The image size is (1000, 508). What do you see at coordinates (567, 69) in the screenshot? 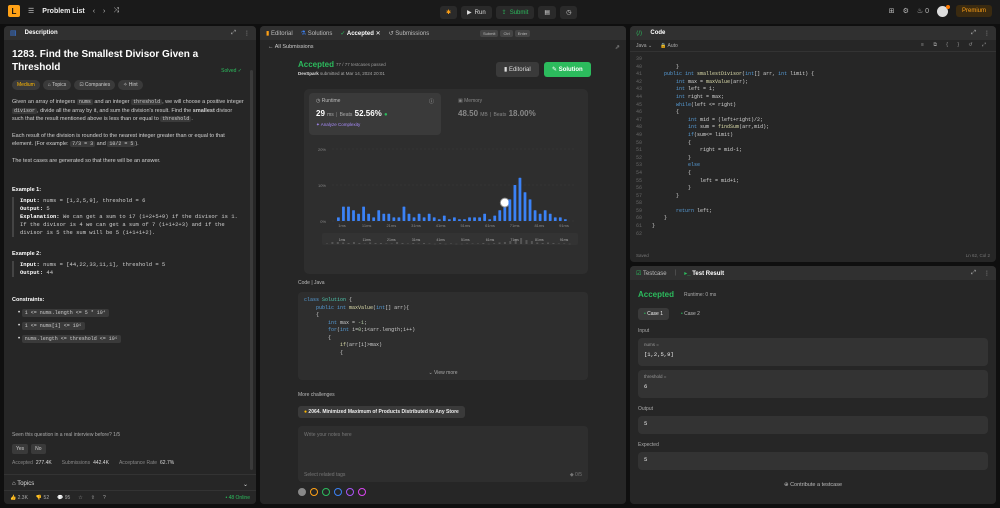
I see `solution-button: ✎ Solution` at bounding box center [567, 69].